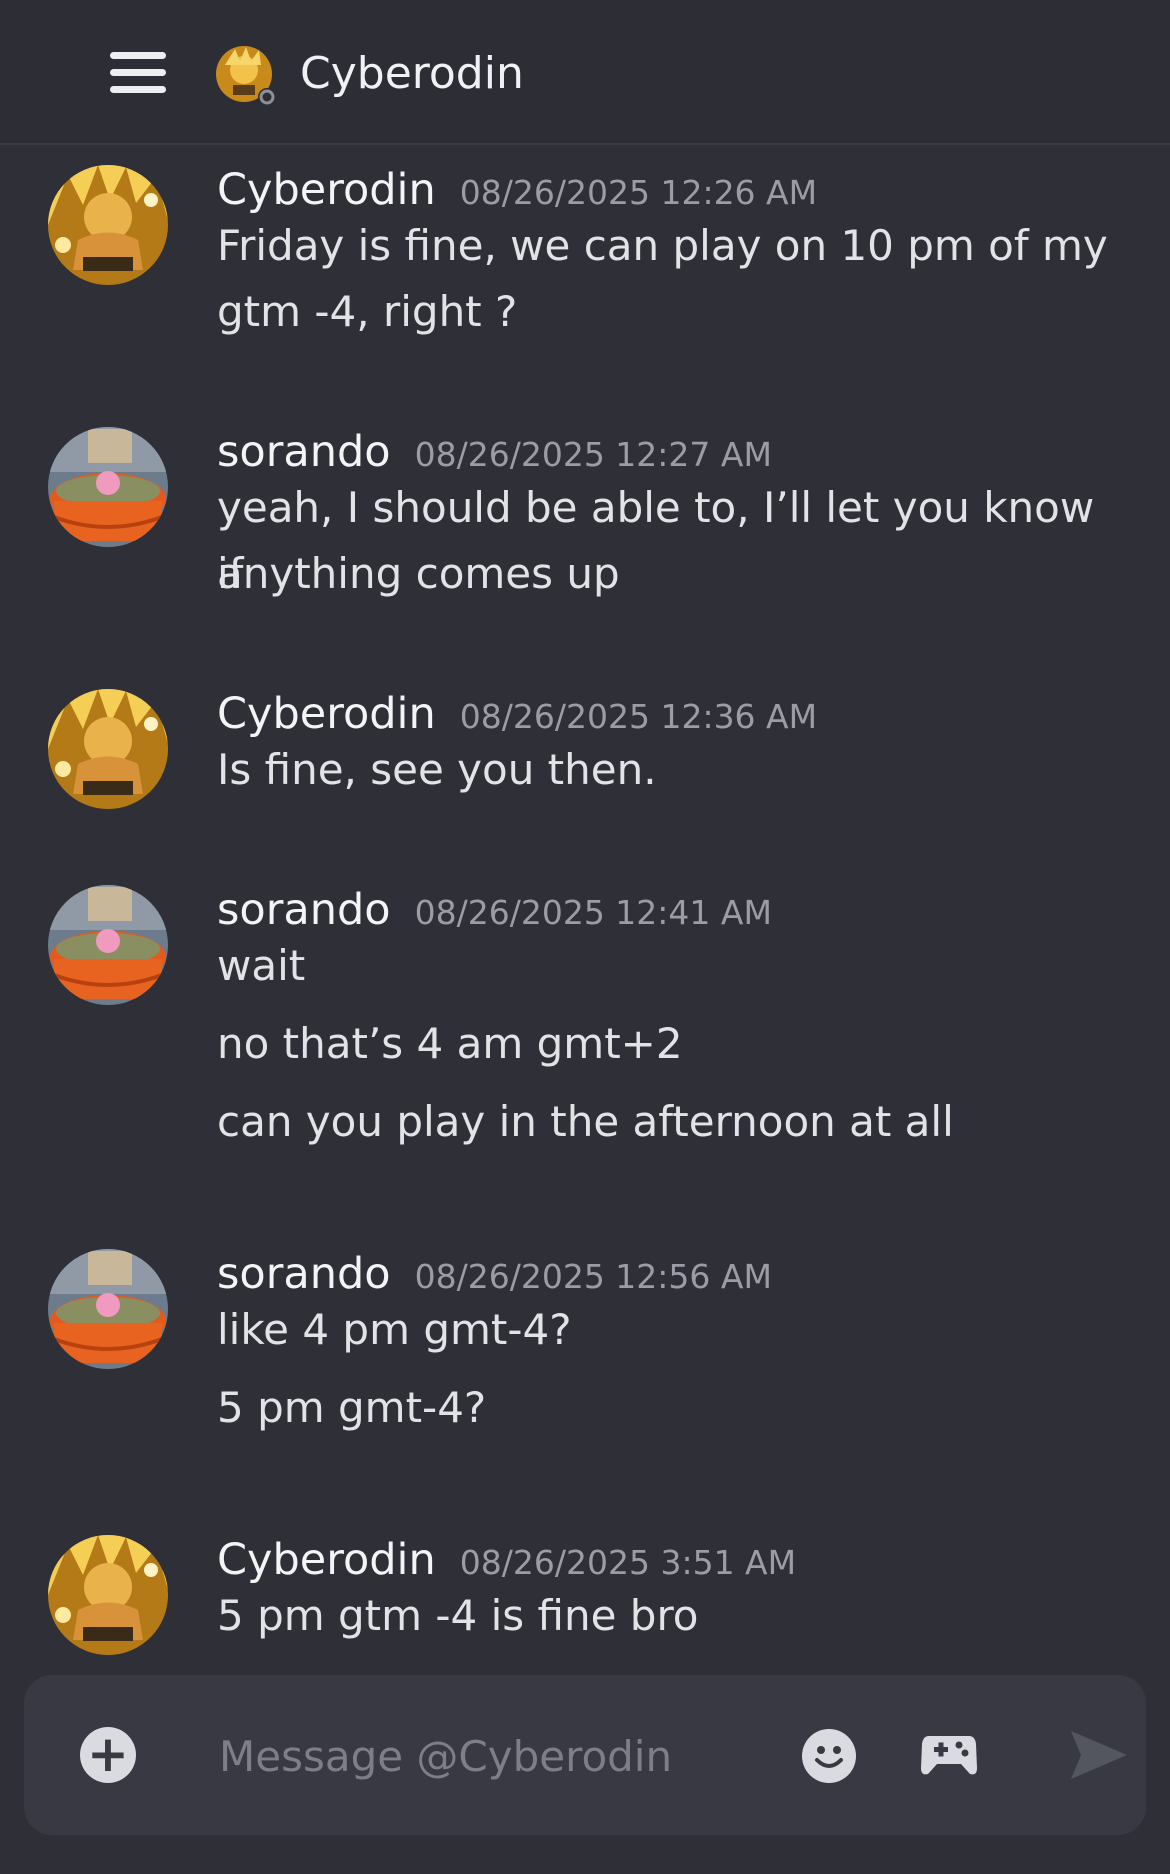 Image resolution: width=1170 pixels, height=1874 pixels. I want to click on gamepad-icon, so click(949, 1754).